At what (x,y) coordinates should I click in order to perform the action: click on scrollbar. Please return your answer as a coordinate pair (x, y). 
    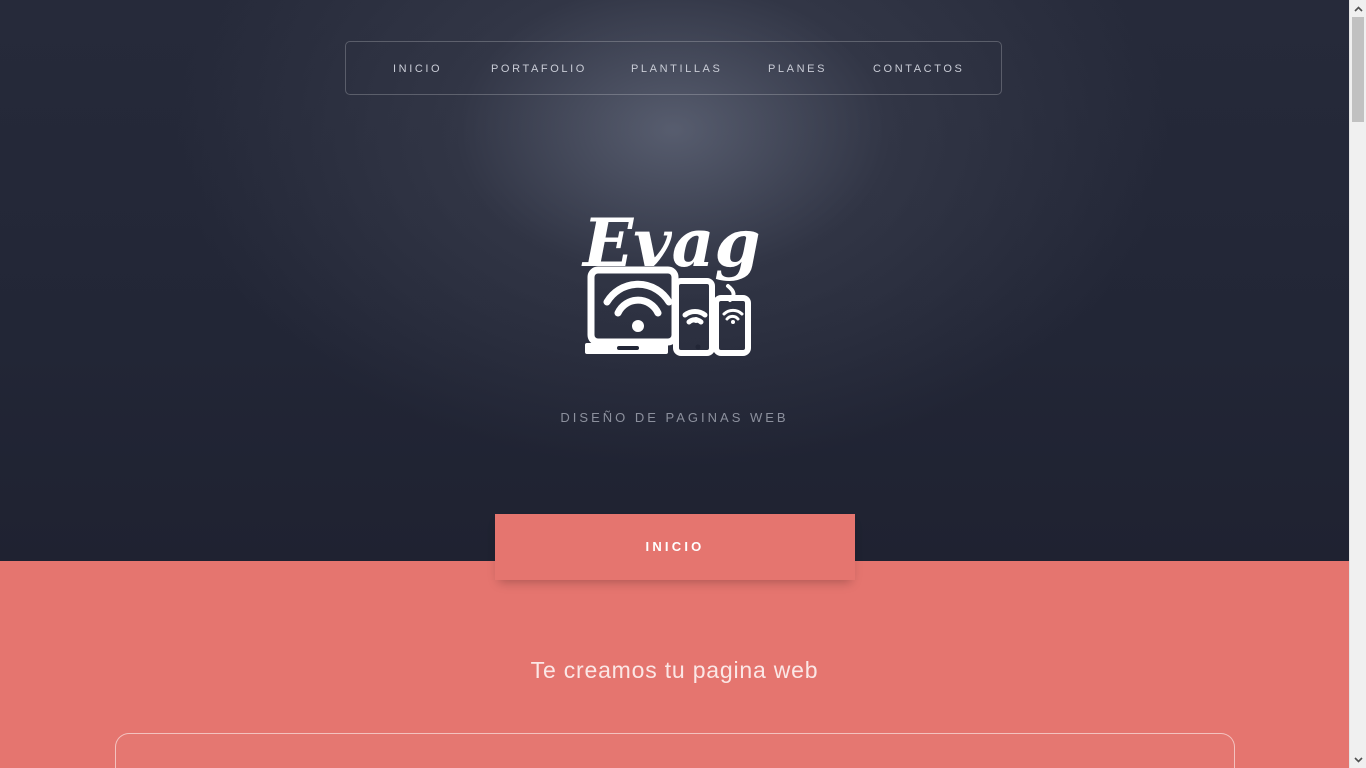
    Looking at the image, I should click on (1357, 384).